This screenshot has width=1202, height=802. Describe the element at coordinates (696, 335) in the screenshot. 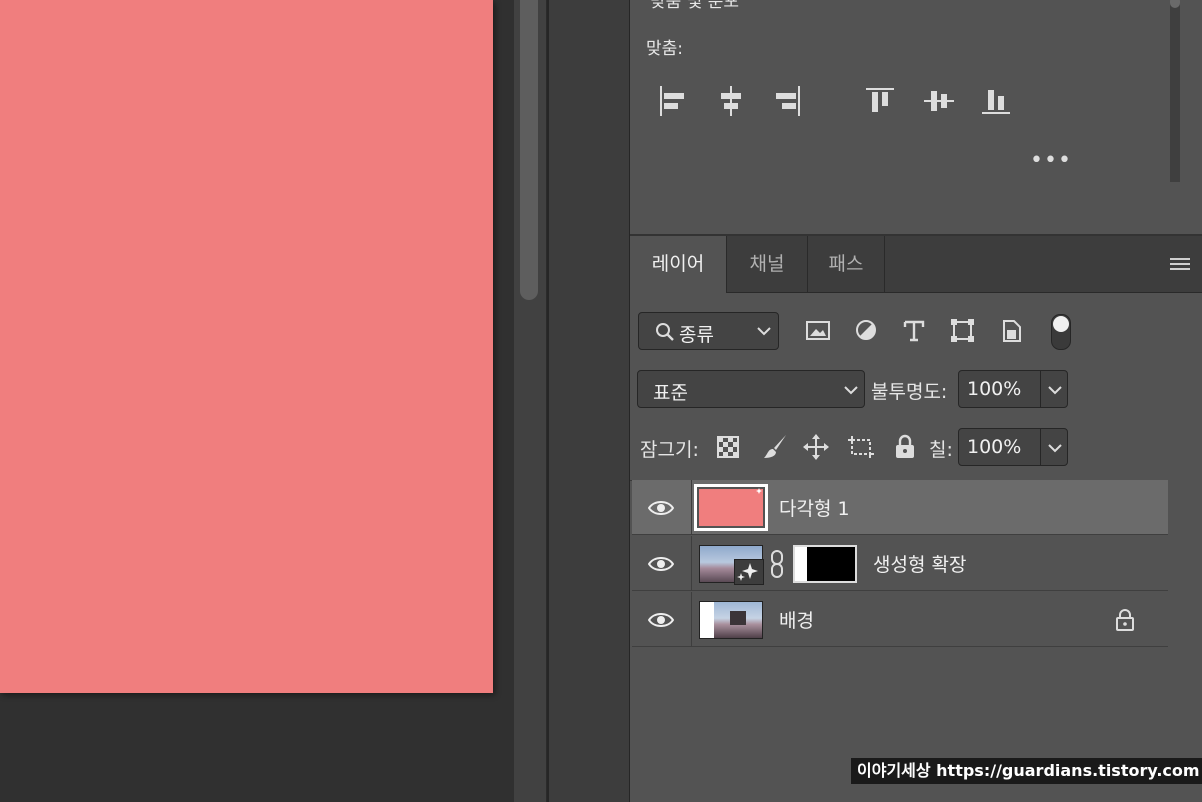

I see `filter-kind-label: 종류` at that location.